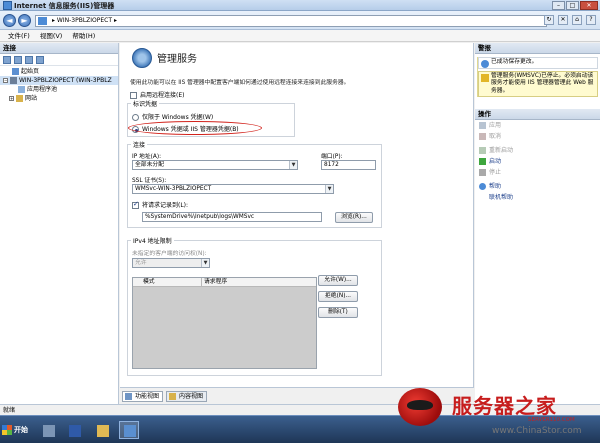  I want to click on content-view-icon, so click(172, 396).